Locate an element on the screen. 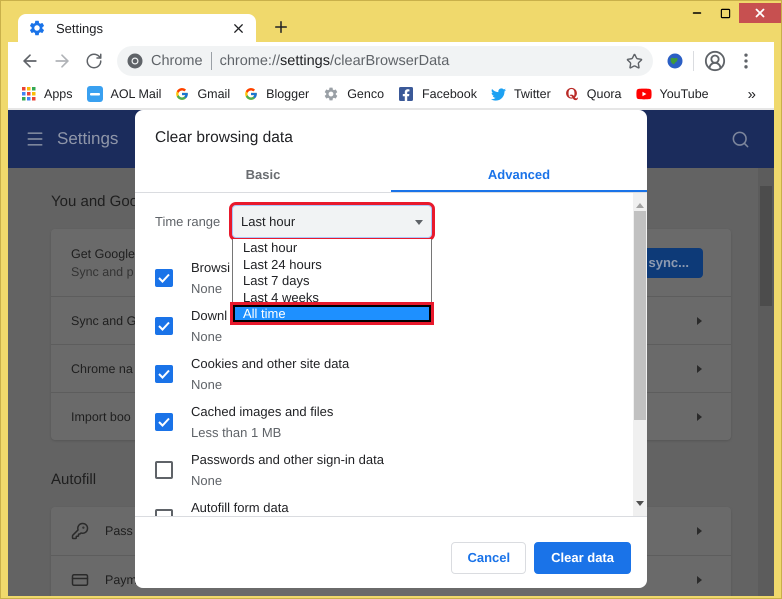 The height and width of the screenshot is (599, 782). time-range-select: Last hour is located at coordinates (332, 221).